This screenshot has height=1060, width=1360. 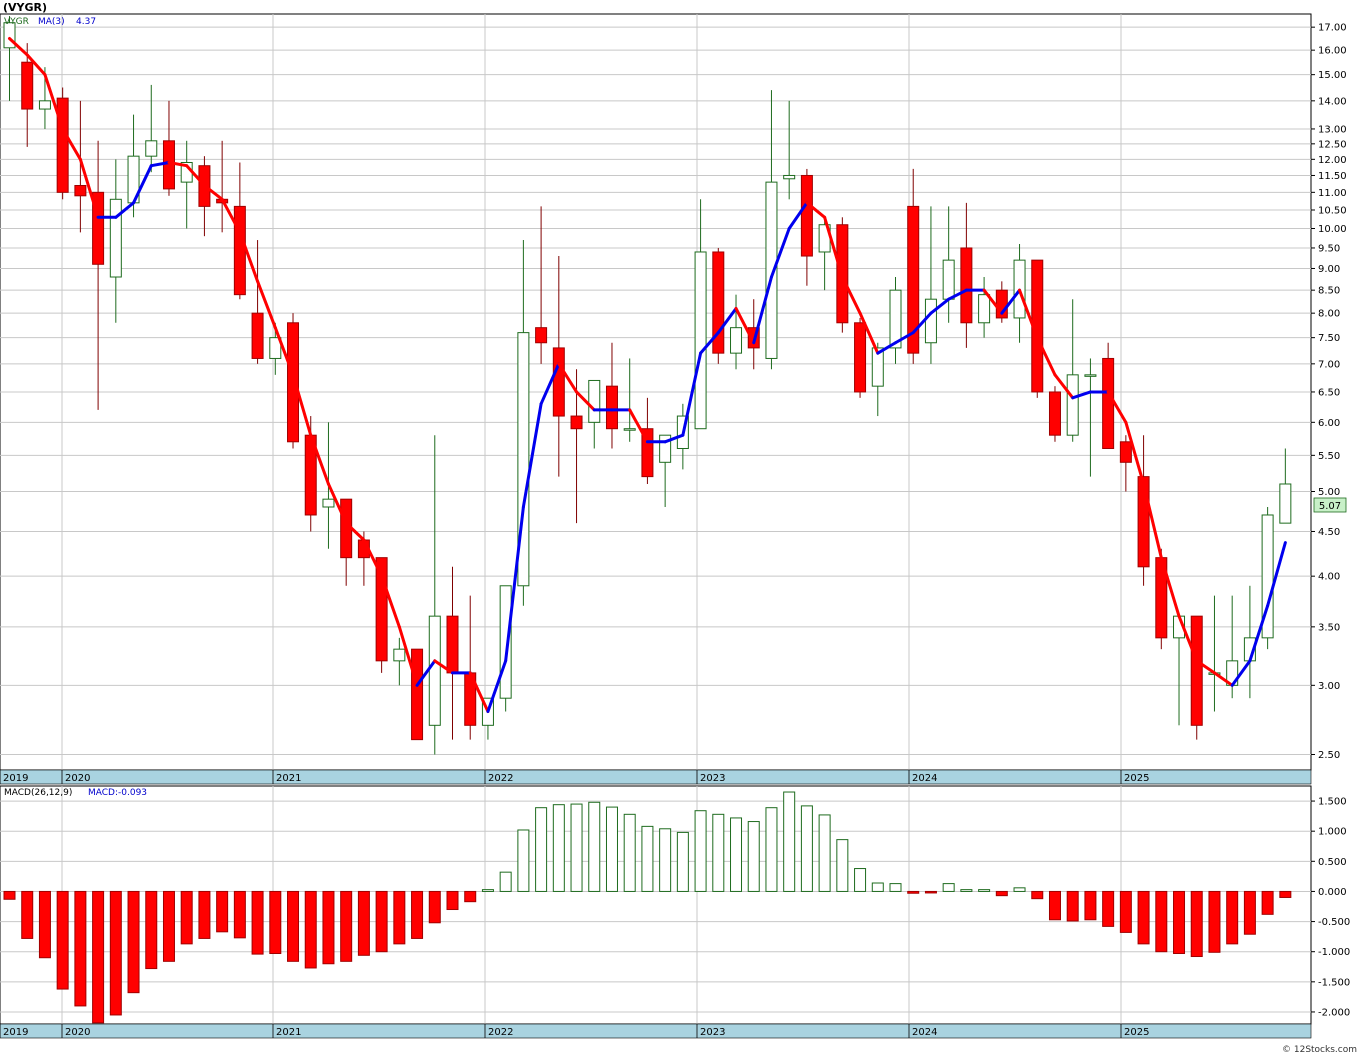 I want to click on macd-tick-label: -1.500, so click(x=1334, y=982).